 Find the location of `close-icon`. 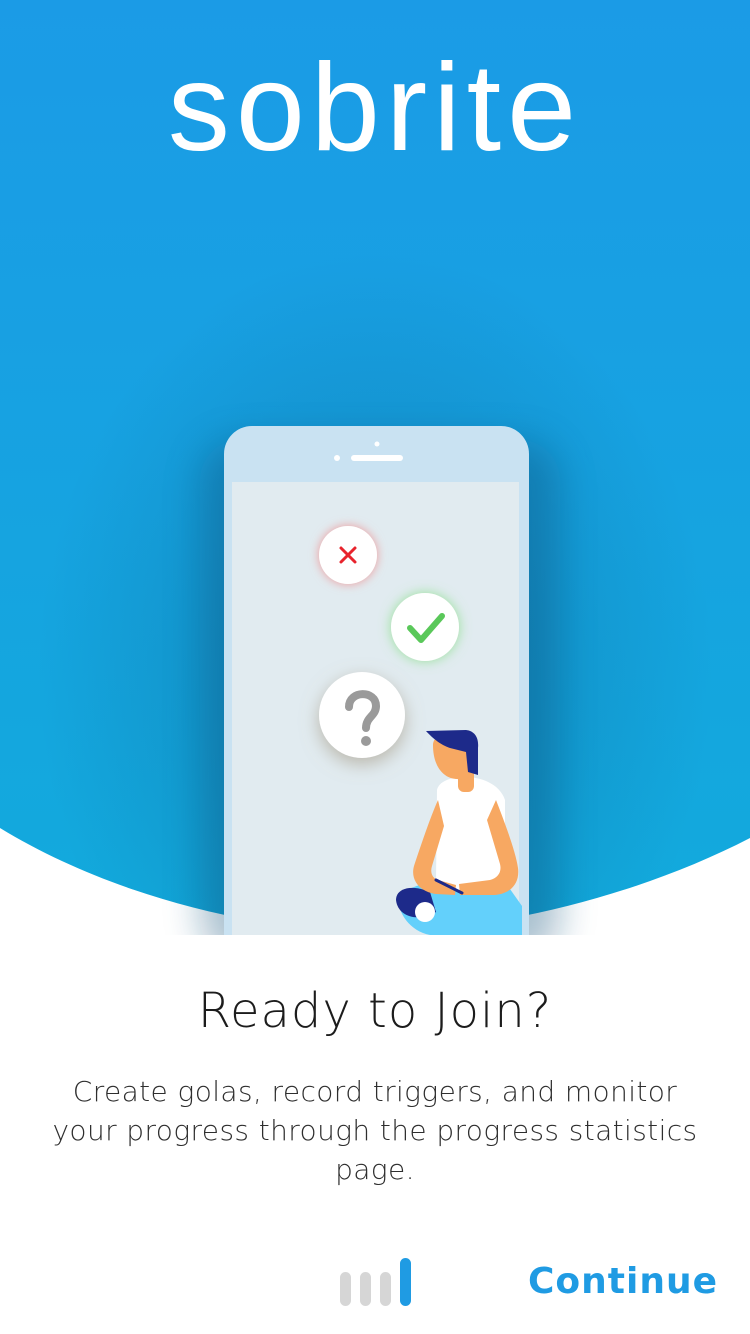

close-icon is located at coordinates (348, 555).